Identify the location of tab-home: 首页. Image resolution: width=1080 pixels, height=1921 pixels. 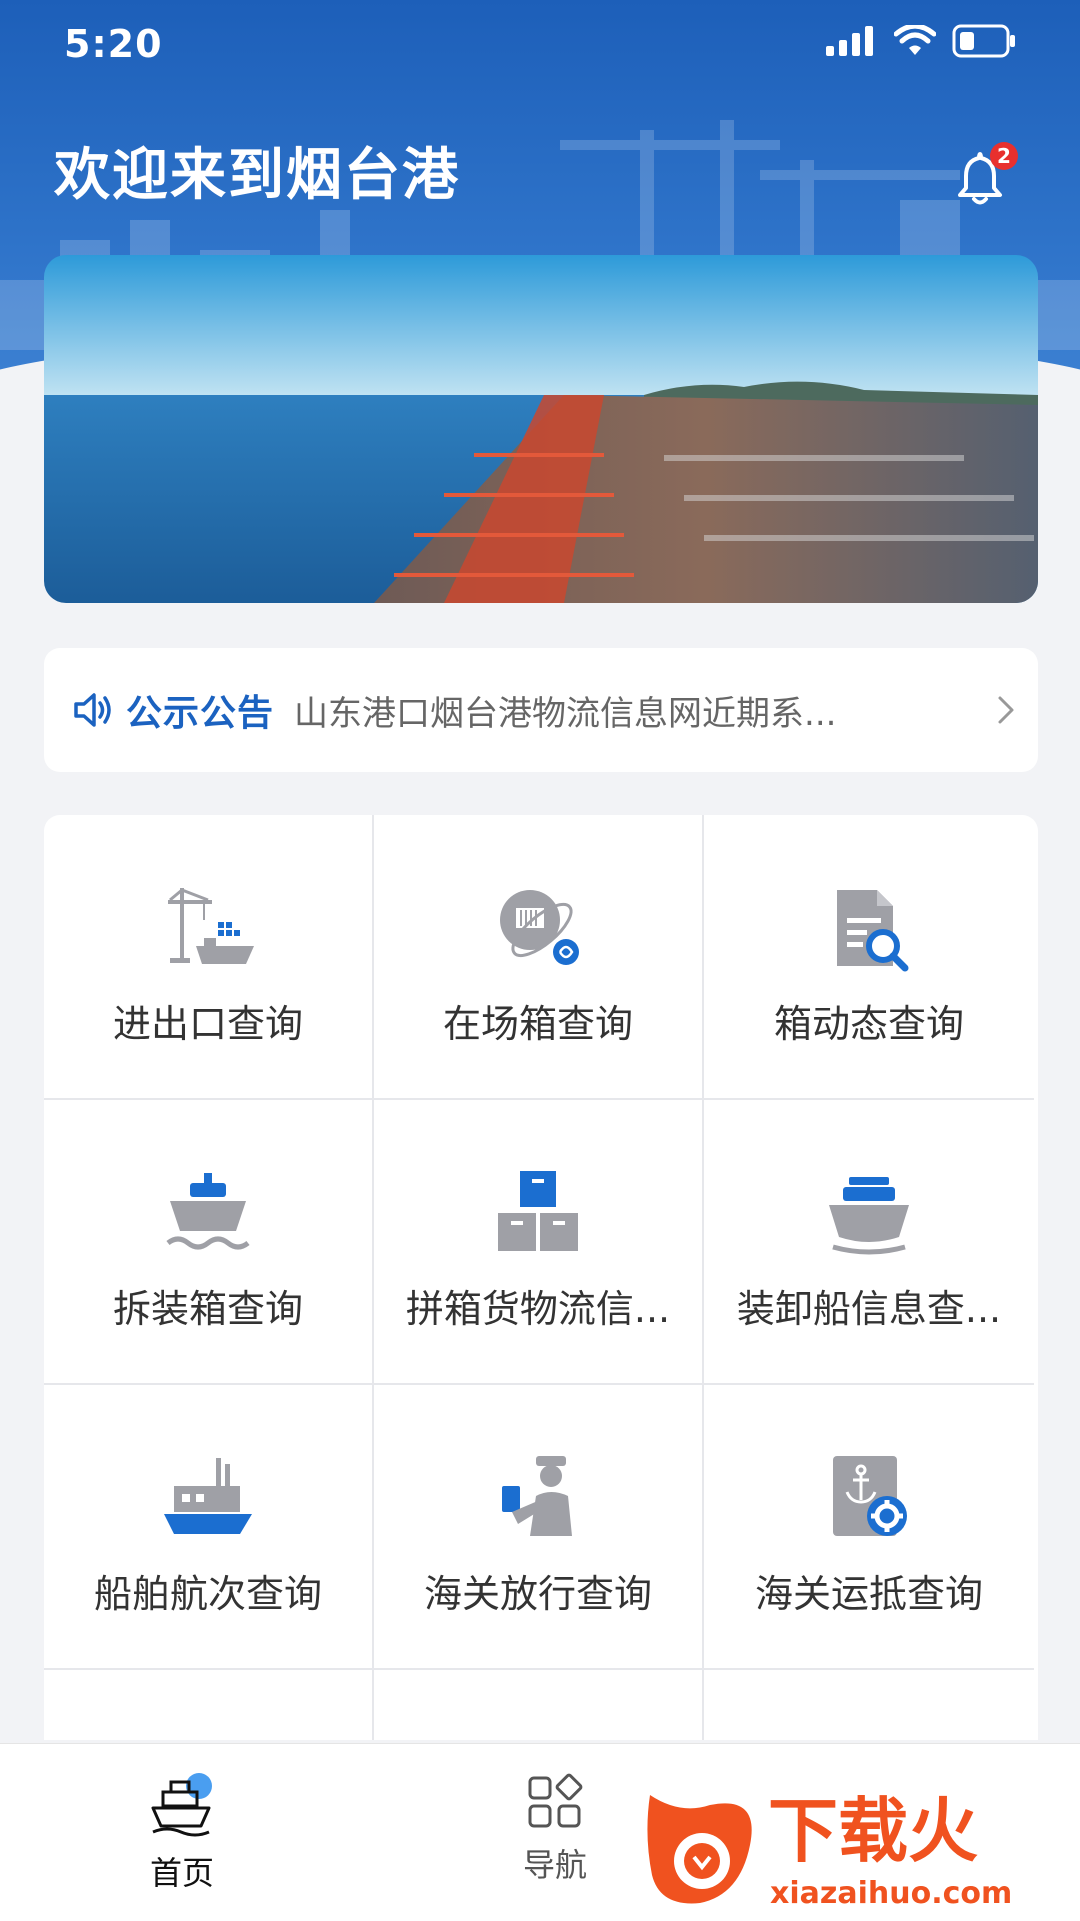
(182, 1833).